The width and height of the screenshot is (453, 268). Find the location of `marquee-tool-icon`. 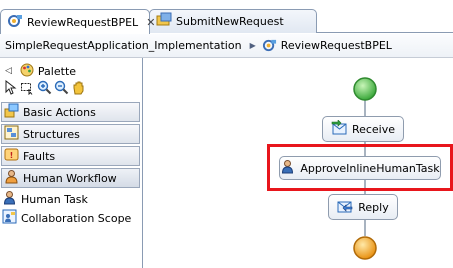

marquee-tool-icon is located at coordinates (27, 89).